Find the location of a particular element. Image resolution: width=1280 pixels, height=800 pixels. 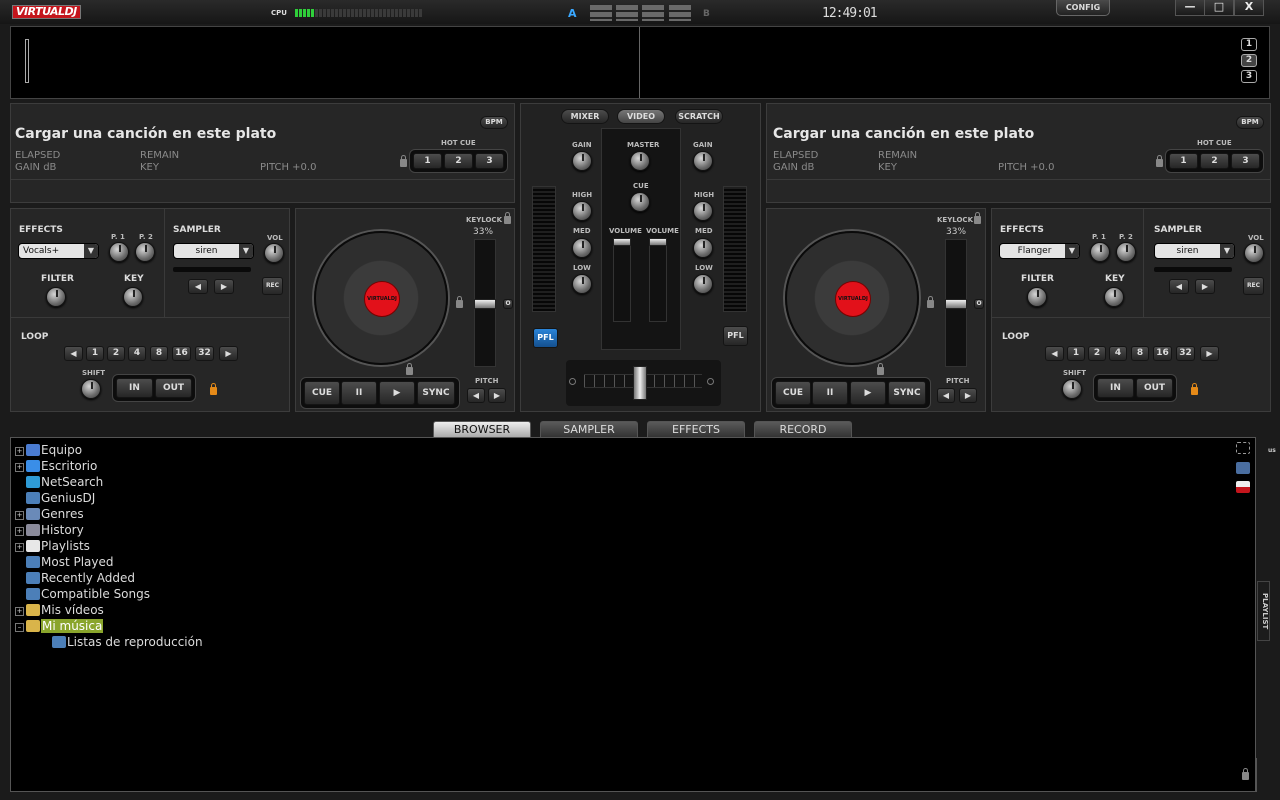

sampler-rec-button: REC is located at coordinates (1253, 286).